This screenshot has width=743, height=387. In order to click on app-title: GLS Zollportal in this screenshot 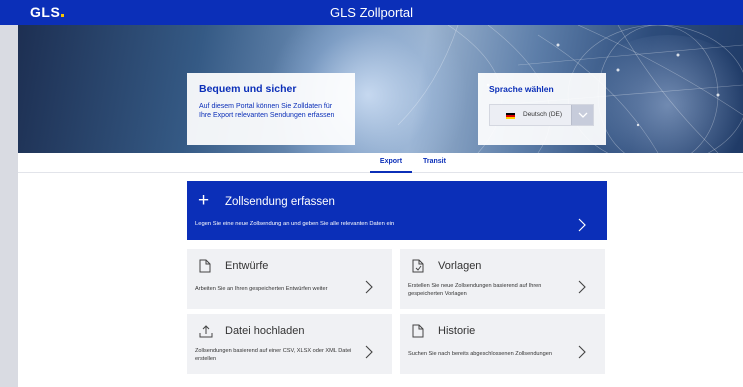, I will do `click(371, 12)`.